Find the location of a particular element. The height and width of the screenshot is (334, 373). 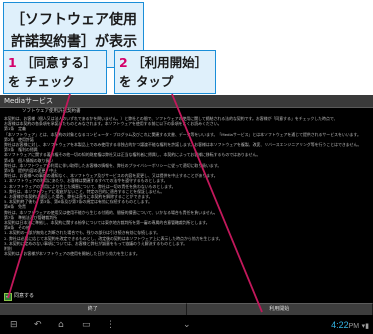

keyboard-hide-icon: ⌄ is located at coordinates (187, 325).